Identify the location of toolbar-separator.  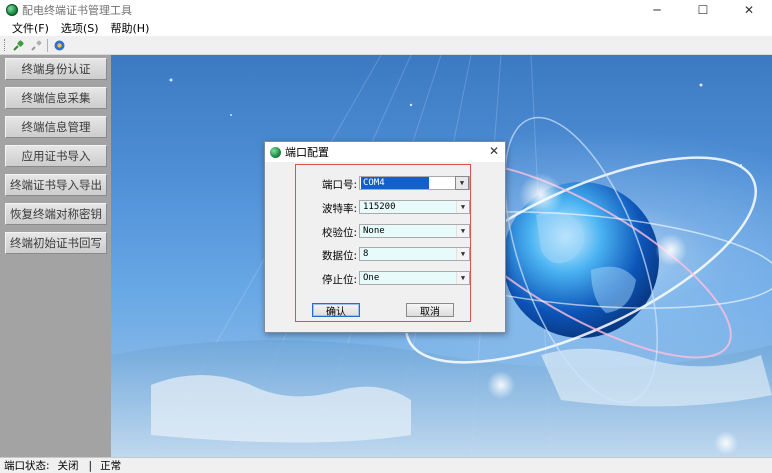
(47, 45).